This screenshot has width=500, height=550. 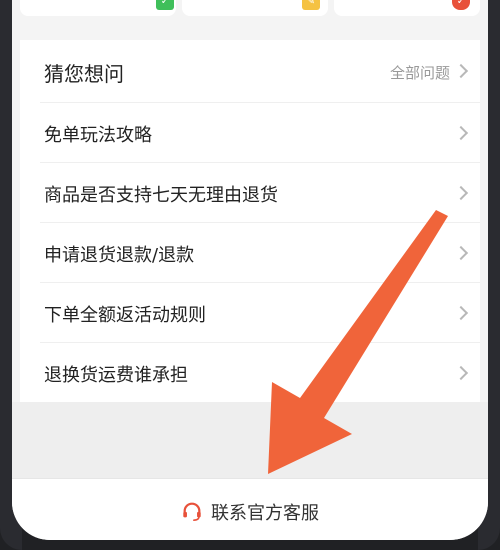 I want to click on service-cards-strip: ✓ ✎ ✓, so click(x=250, y=12).